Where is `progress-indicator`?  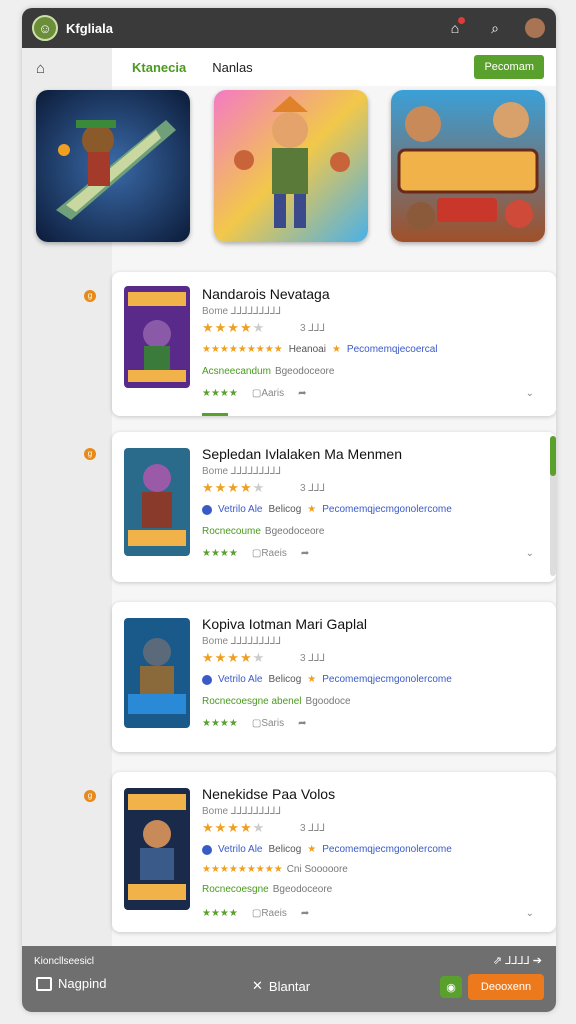 progress-indicator is located at coordinates (215, 414).